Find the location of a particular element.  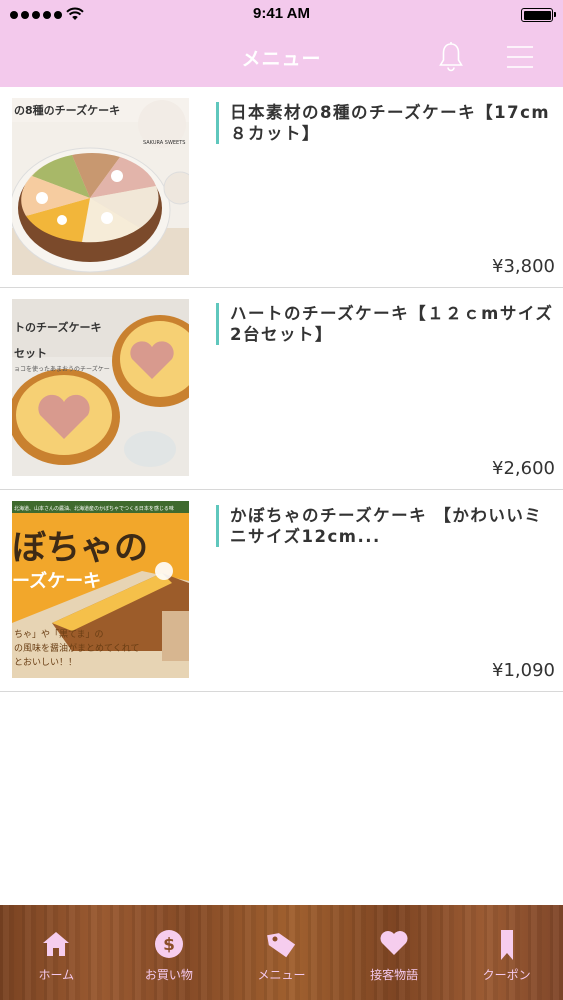

product-title-block: 日本素材の8種のチーズケーキ【17cm８カット】 is located at coordinates (386, 123).